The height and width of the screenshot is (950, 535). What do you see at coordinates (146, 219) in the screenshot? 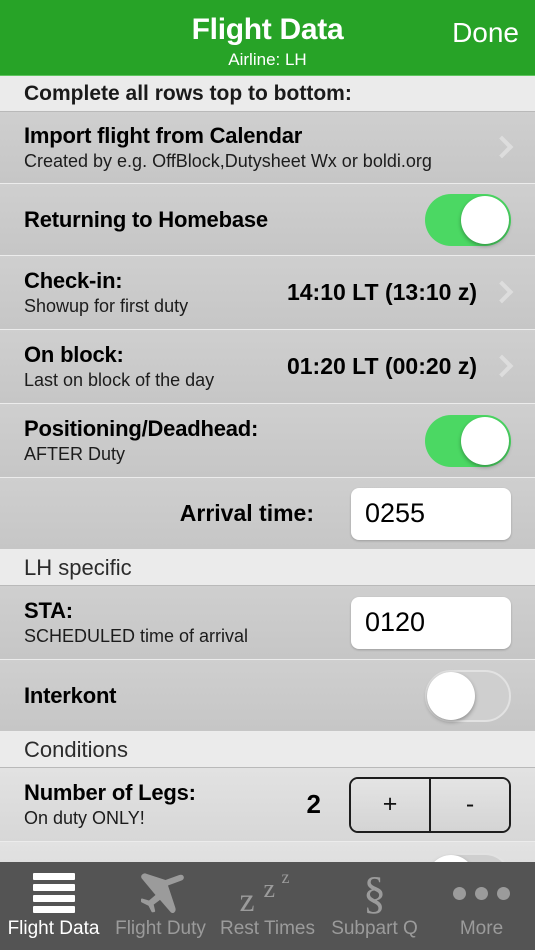
I see `row-title: Returning to Homebase` at bounding box center [146, 219].